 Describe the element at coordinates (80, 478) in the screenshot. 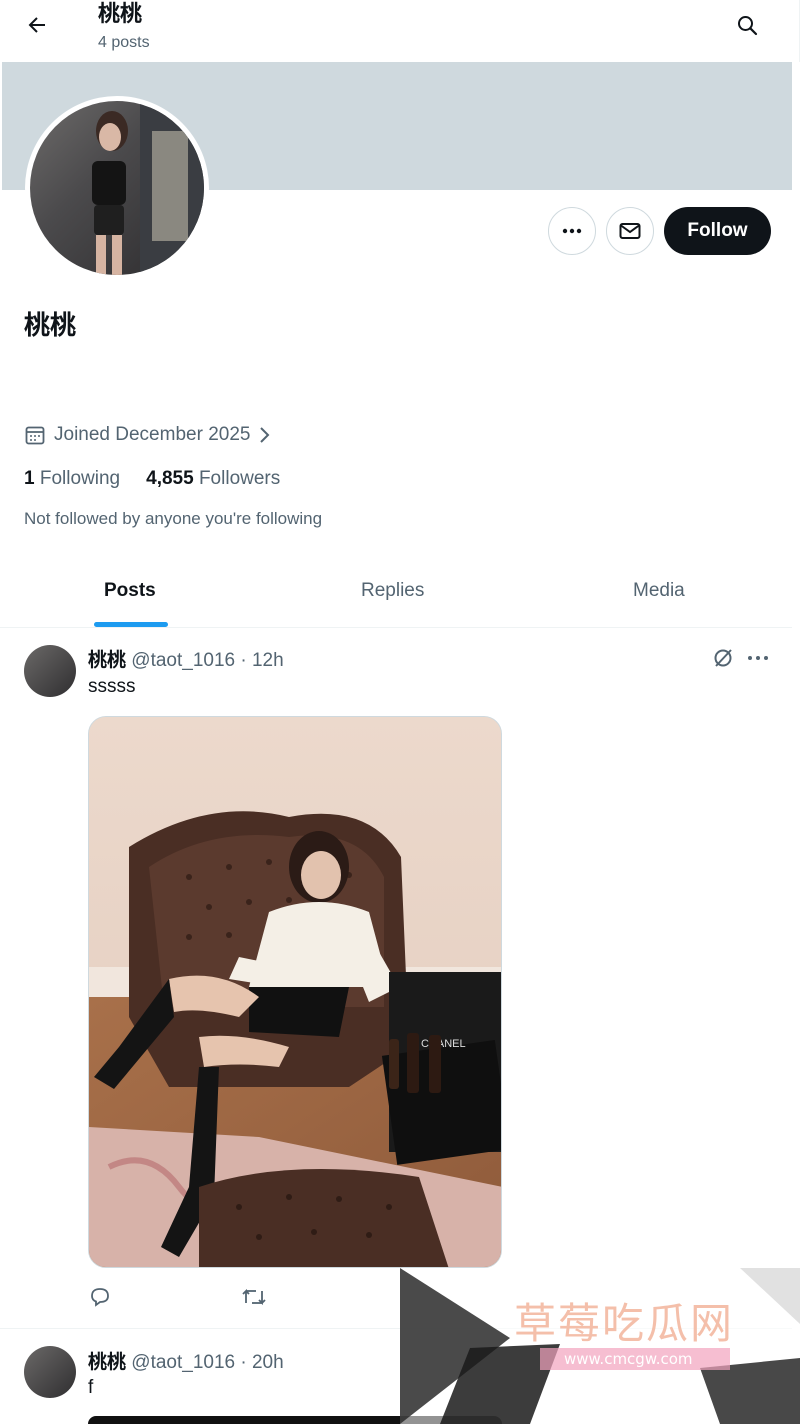

I see `following-label: Following` at that location.